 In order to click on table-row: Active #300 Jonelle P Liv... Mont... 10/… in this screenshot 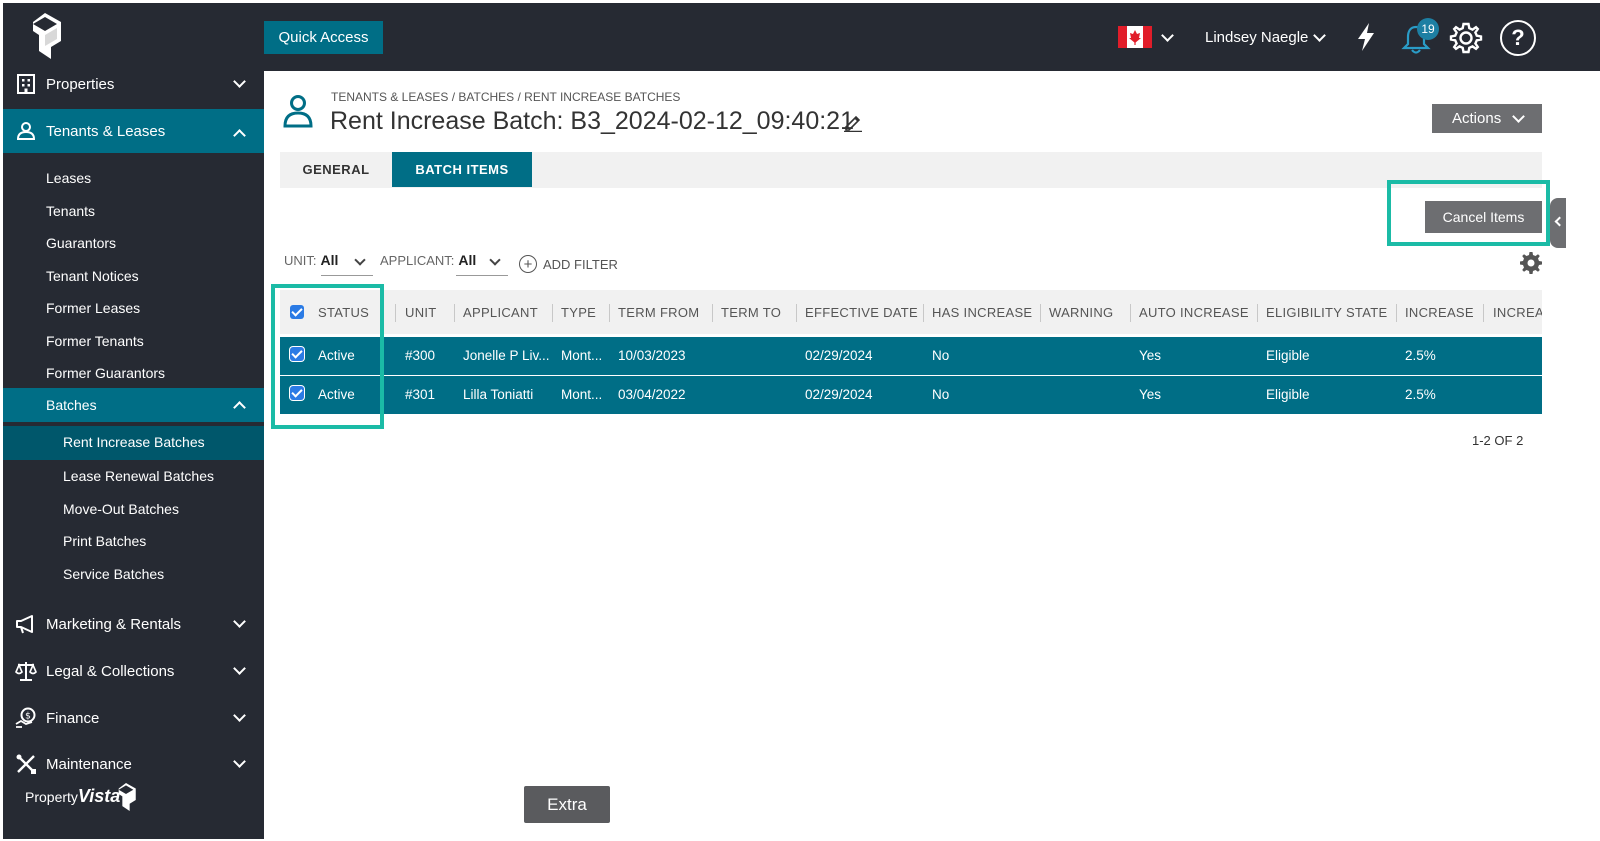, I will do `click(911, 356)`.